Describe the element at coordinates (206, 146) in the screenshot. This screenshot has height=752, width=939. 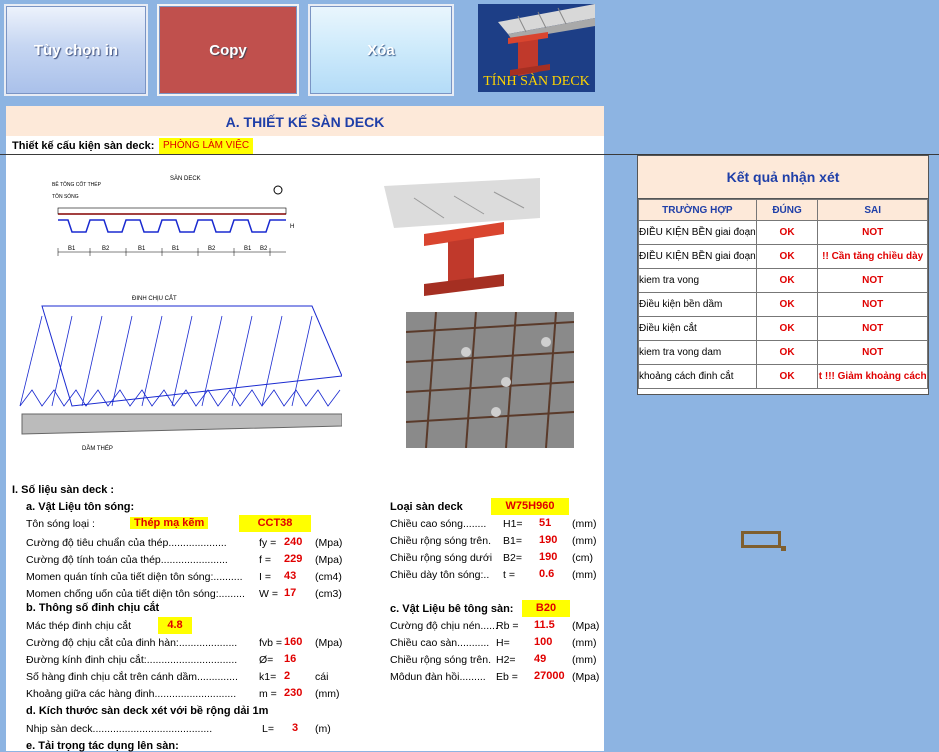
I see `design-value: PHÒNG LÀM VIỆC` at that location.